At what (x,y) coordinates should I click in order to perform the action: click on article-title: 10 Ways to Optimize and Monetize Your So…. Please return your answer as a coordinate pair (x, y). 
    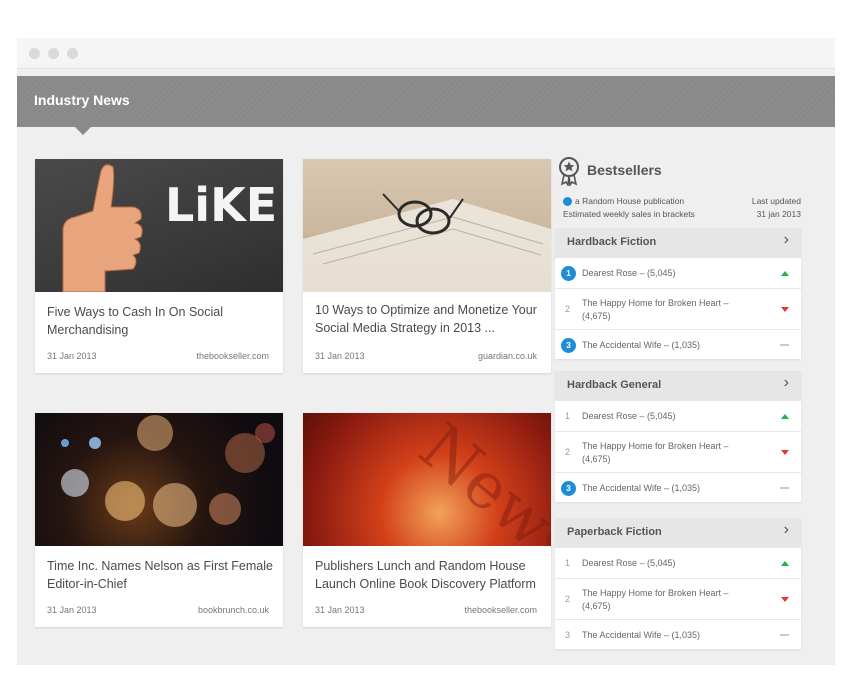
    Looking at the image, I should click on (428, 319).